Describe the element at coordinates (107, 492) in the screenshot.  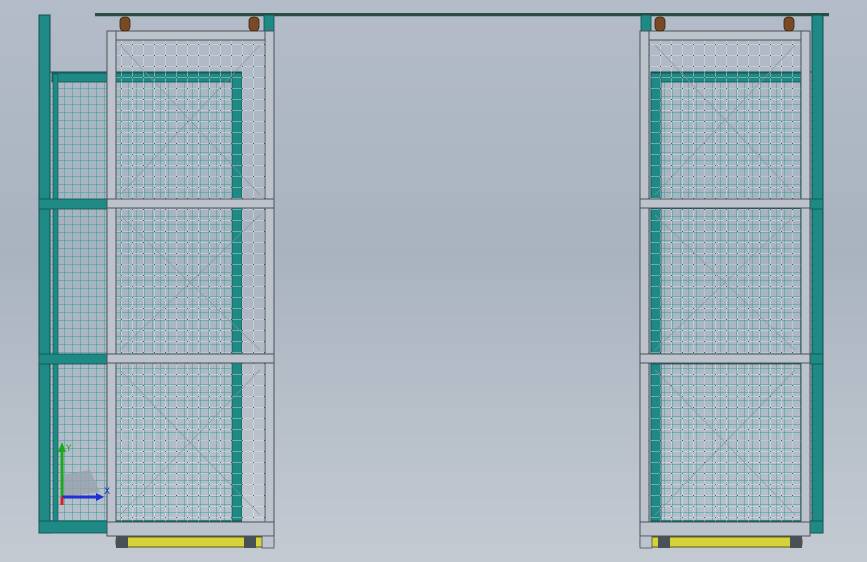
I see `x-axis-label: X` at that location.